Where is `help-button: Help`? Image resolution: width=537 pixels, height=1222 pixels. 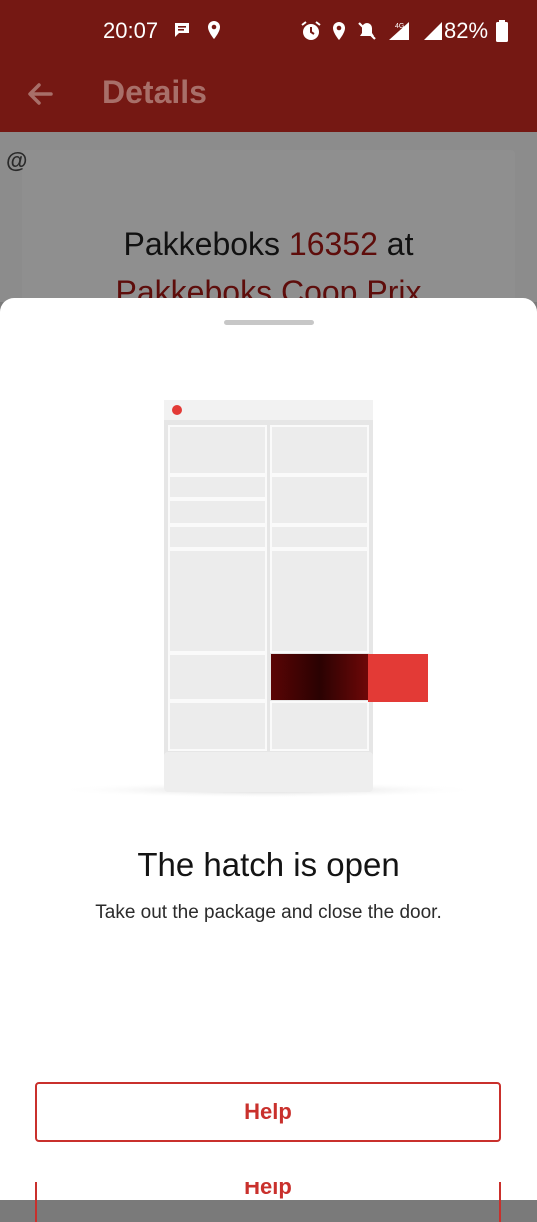
help-button: Help is located at coordinates (268, 1112).